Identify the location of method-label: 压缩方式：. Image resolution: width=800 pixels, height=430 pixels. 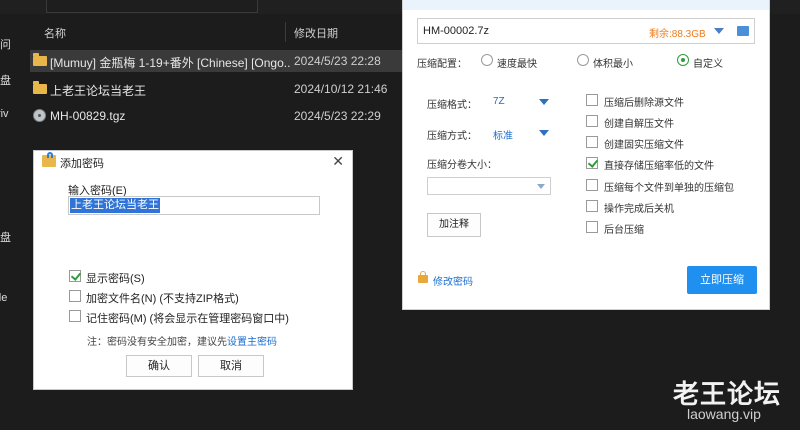
(452, 136).